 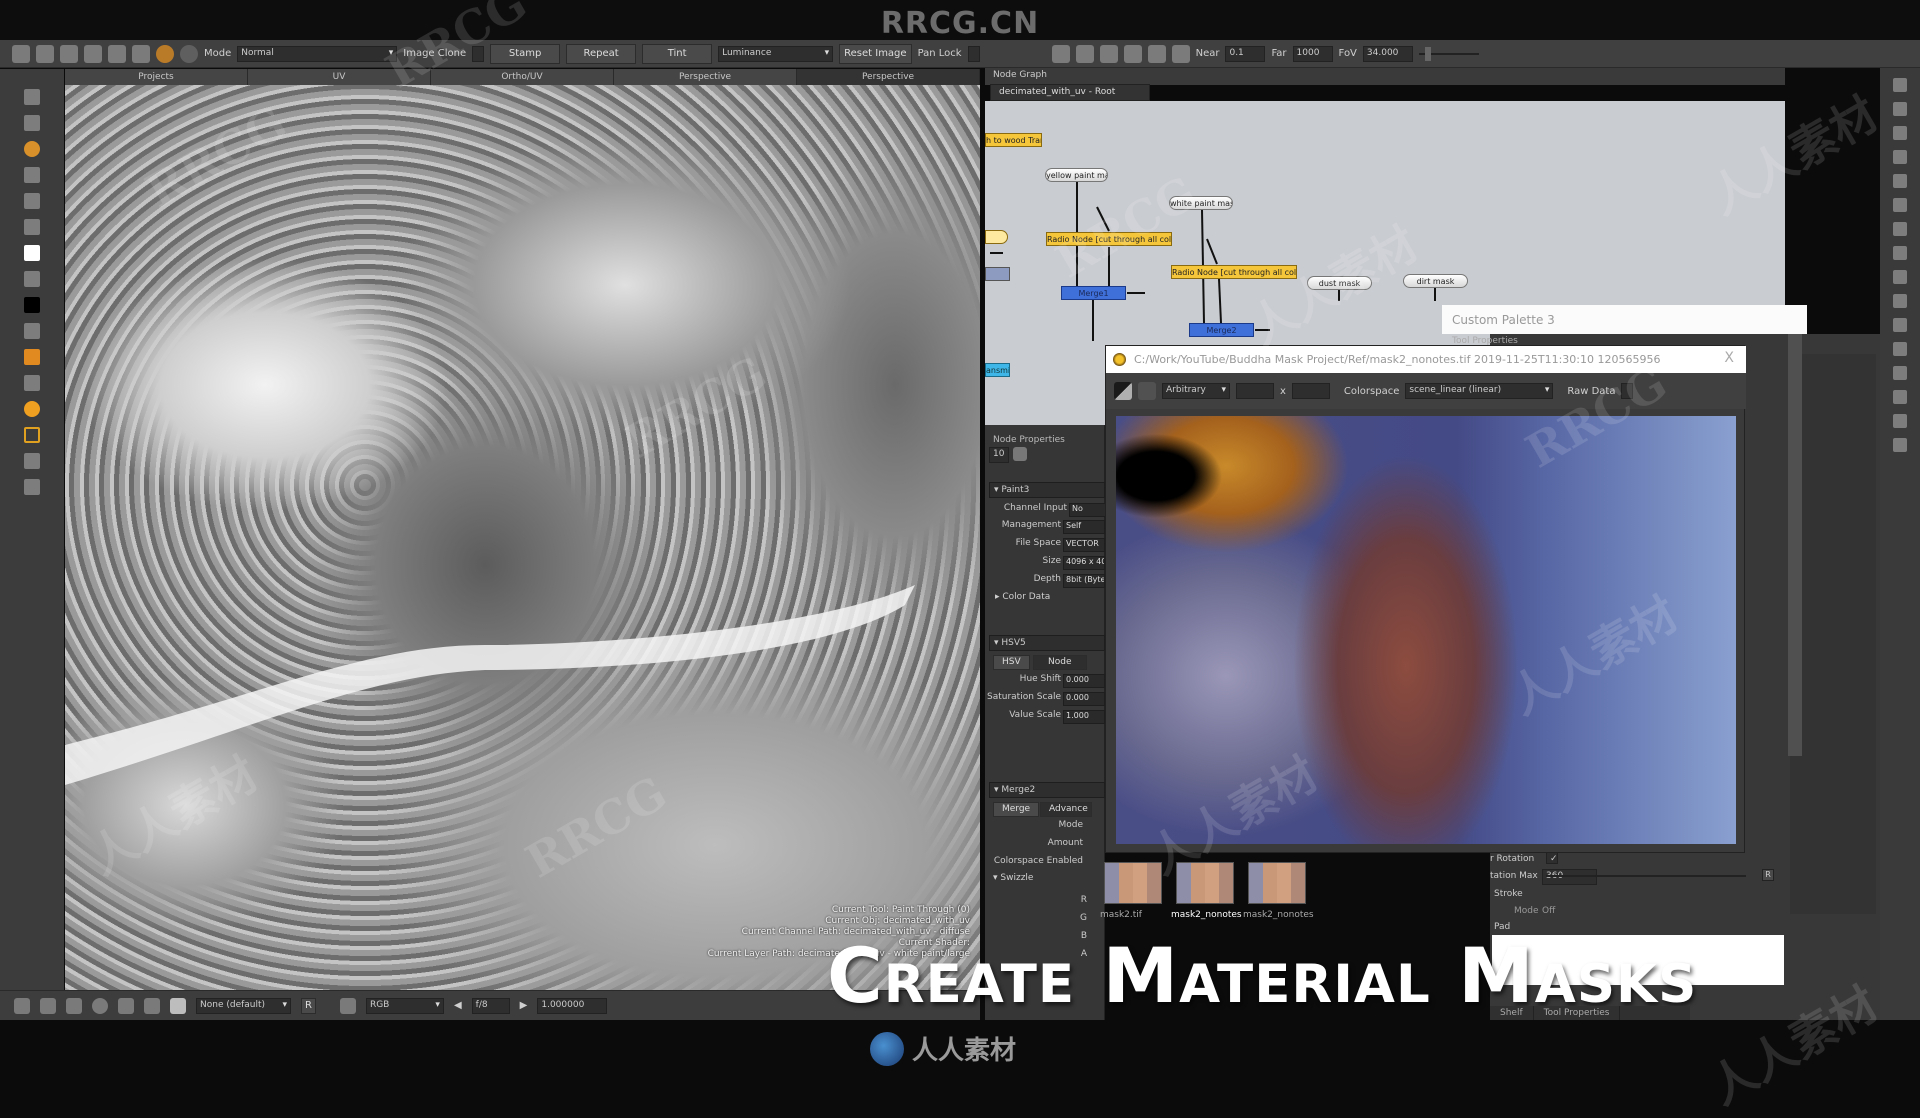 What do you see at coordinates (156, 77) in the screenshot?
I see `tab-projects: Projects` at bounding box center [156, 77].